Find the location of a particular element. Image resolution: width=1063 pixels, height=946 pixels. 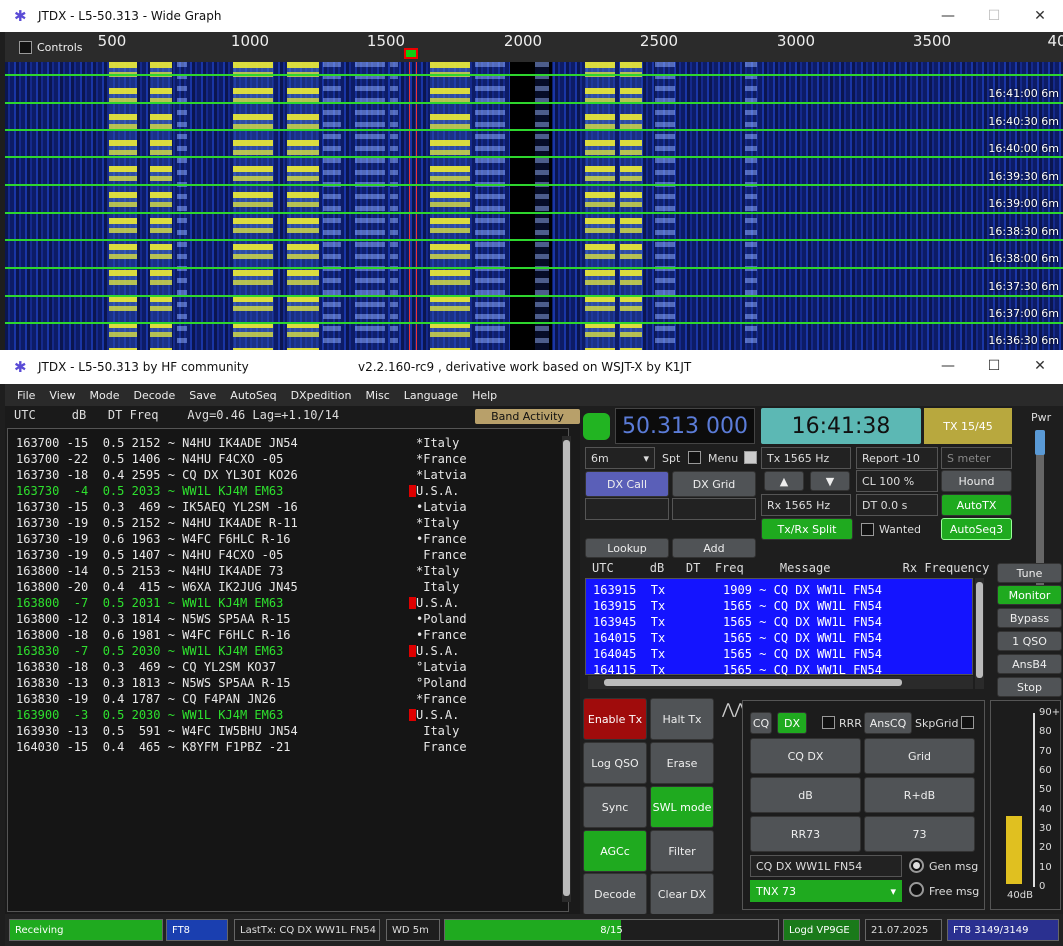

cq-dx-button: CQ DX is located at coordinates (805, 756).